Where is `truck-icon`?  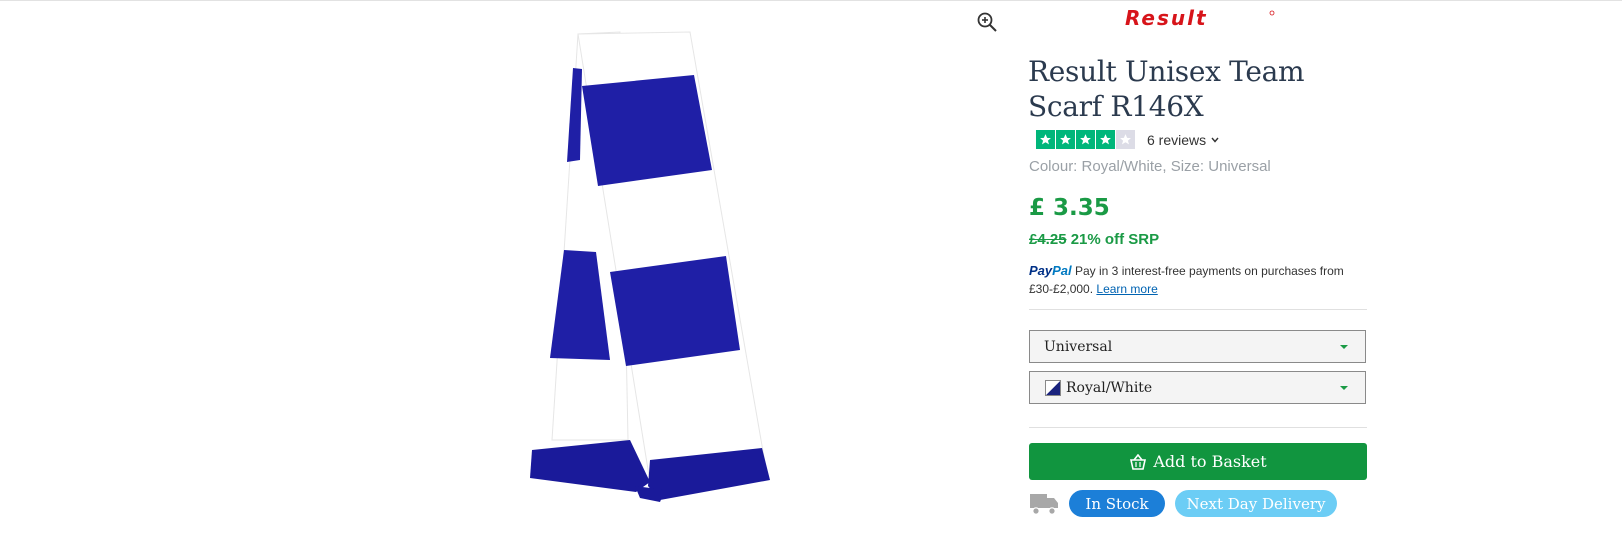
truck-icon is located at coordinates (1044, 504).